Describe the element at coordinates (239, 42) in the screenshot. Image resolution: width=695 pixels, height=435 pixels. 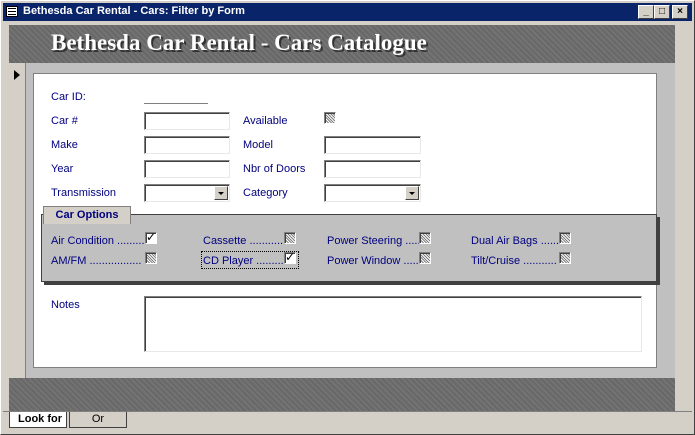
I see `form-header-title: Bethesda Car Rental - Cars Catalogue` at that location.